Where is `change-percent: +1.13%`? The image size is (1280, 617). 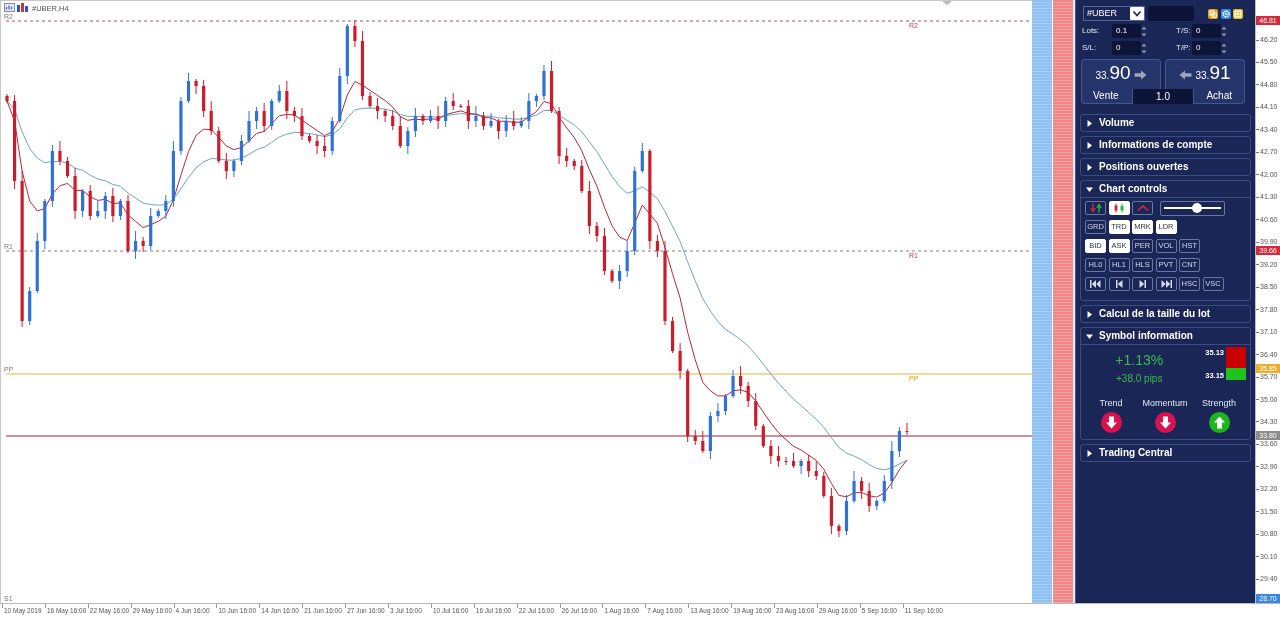 change-percent: +1.13% is located at coordinates (1139, 360).